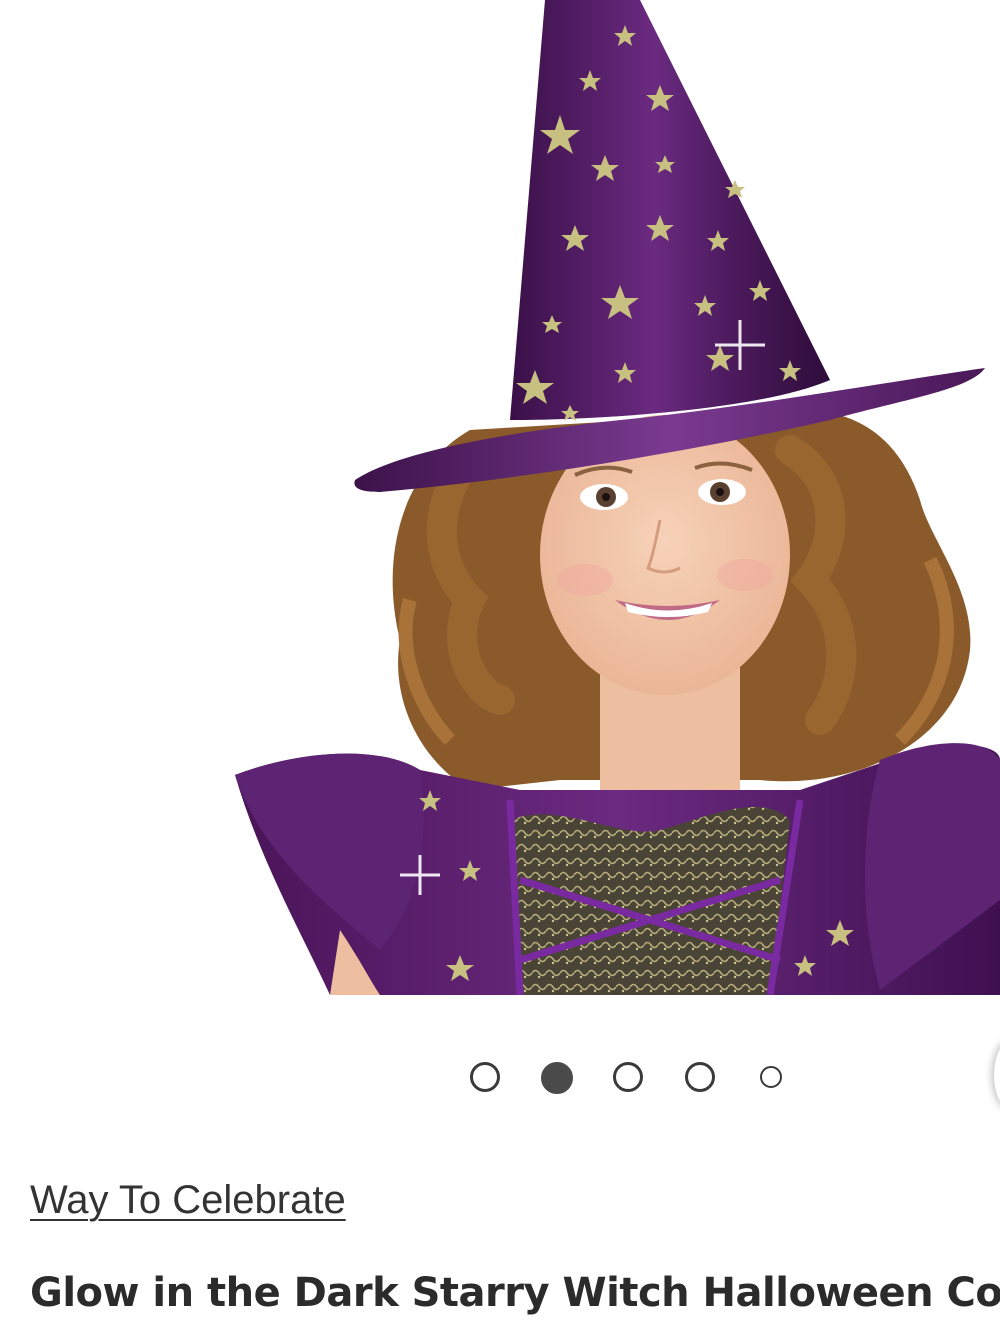  I want to click on carousel-next-button, so click(997, 1075).